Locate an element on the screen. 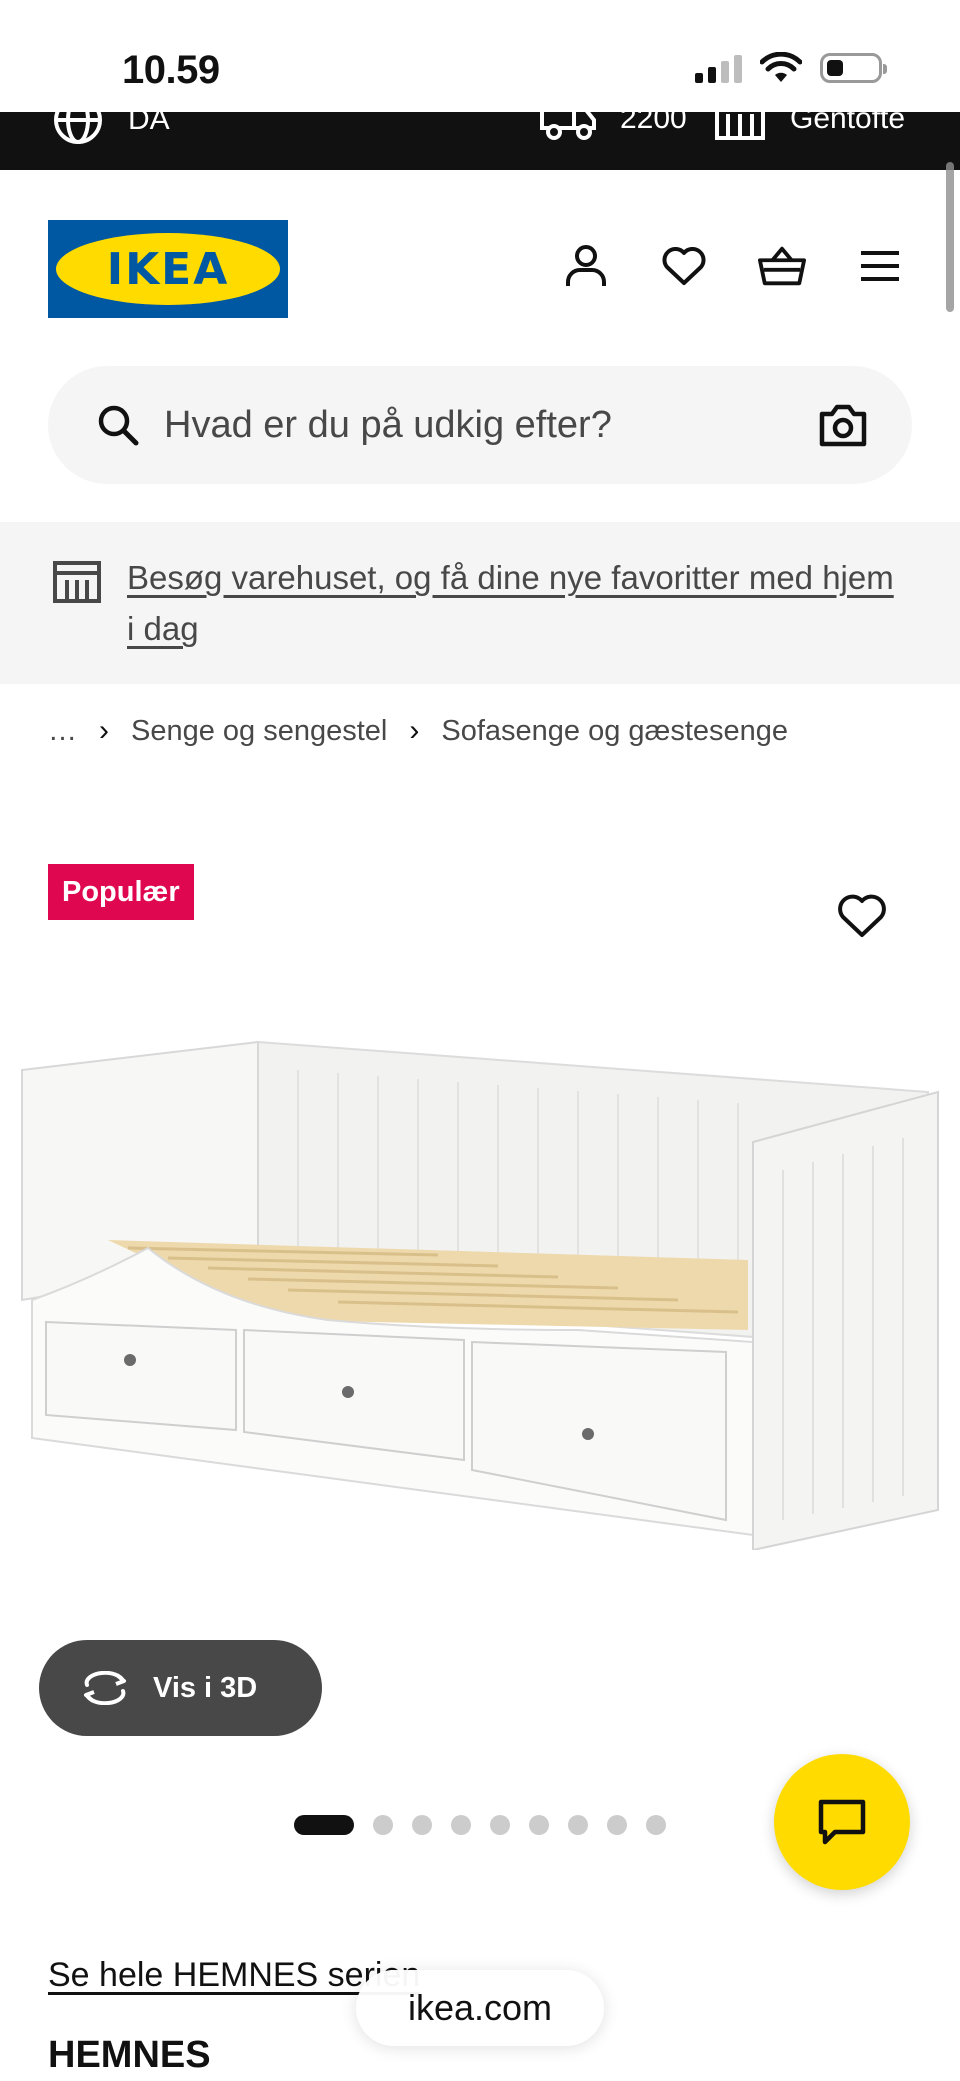 This screenshot has height=2081, width=960. view-in-3d-button: Vis i 3D is located at coordinates (180, 1688).